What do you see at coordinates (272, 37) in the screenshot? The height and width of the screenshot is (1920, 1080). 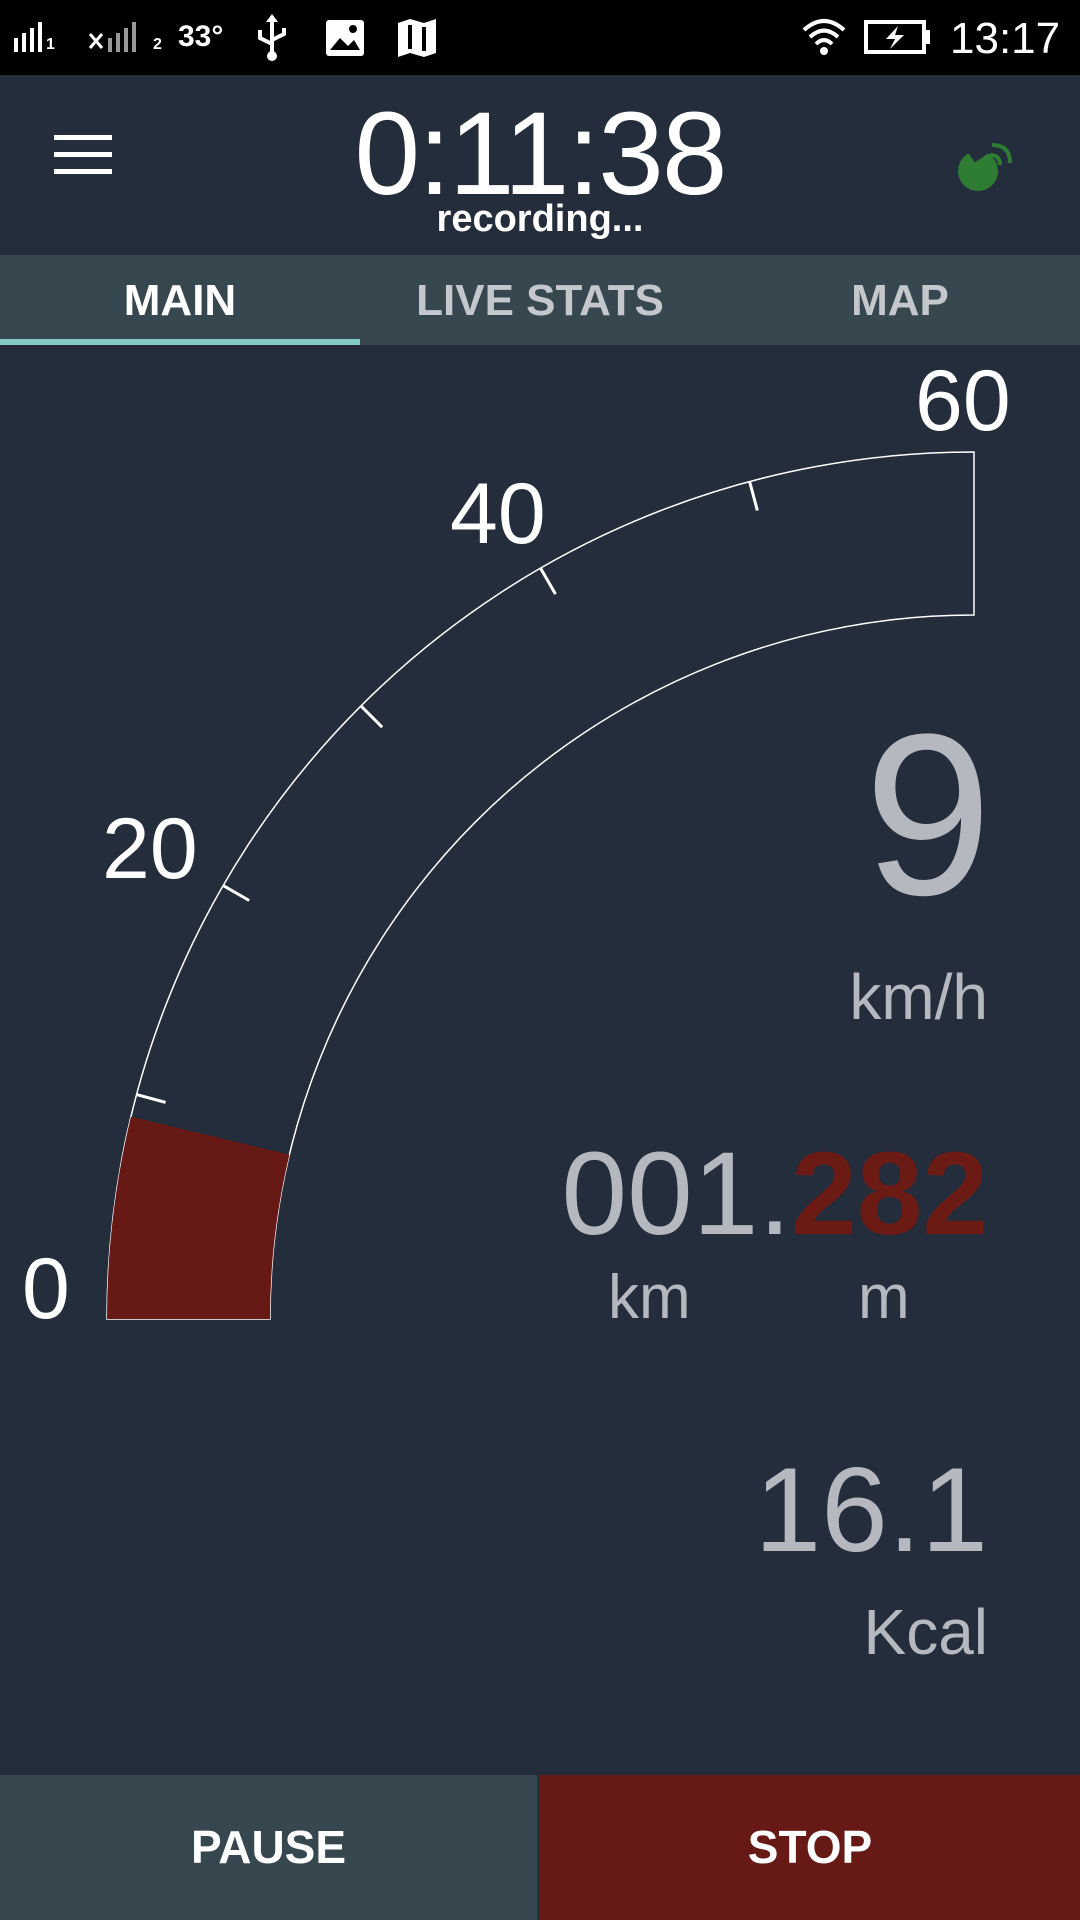 I see `usb-icon` at bounding box center [272, 37].